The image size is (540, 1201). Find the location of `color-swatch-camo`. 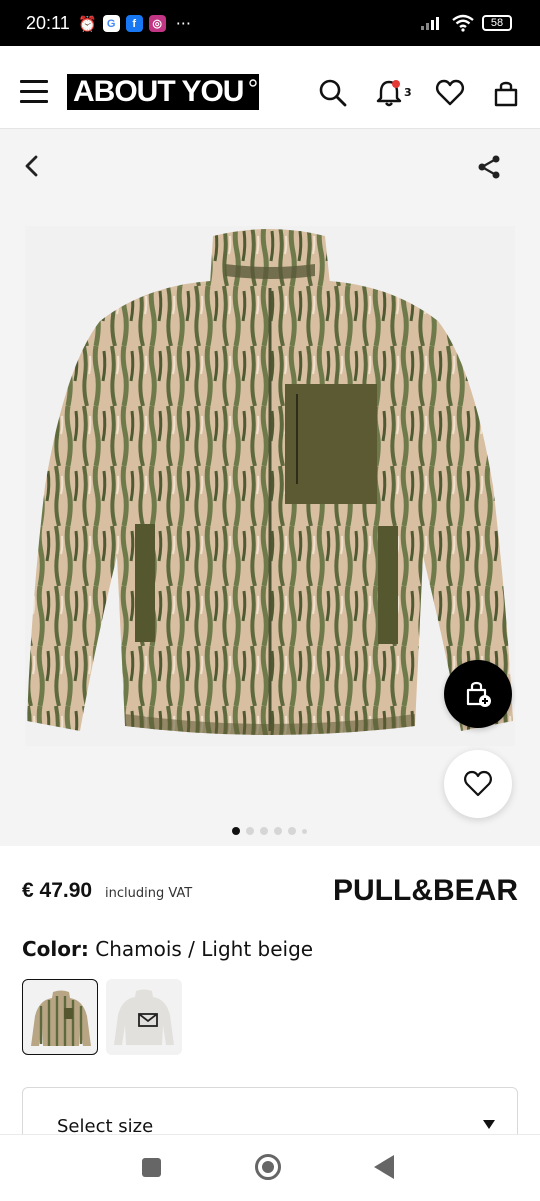

color-swatch-camo is located at coordinates (60, 1017).